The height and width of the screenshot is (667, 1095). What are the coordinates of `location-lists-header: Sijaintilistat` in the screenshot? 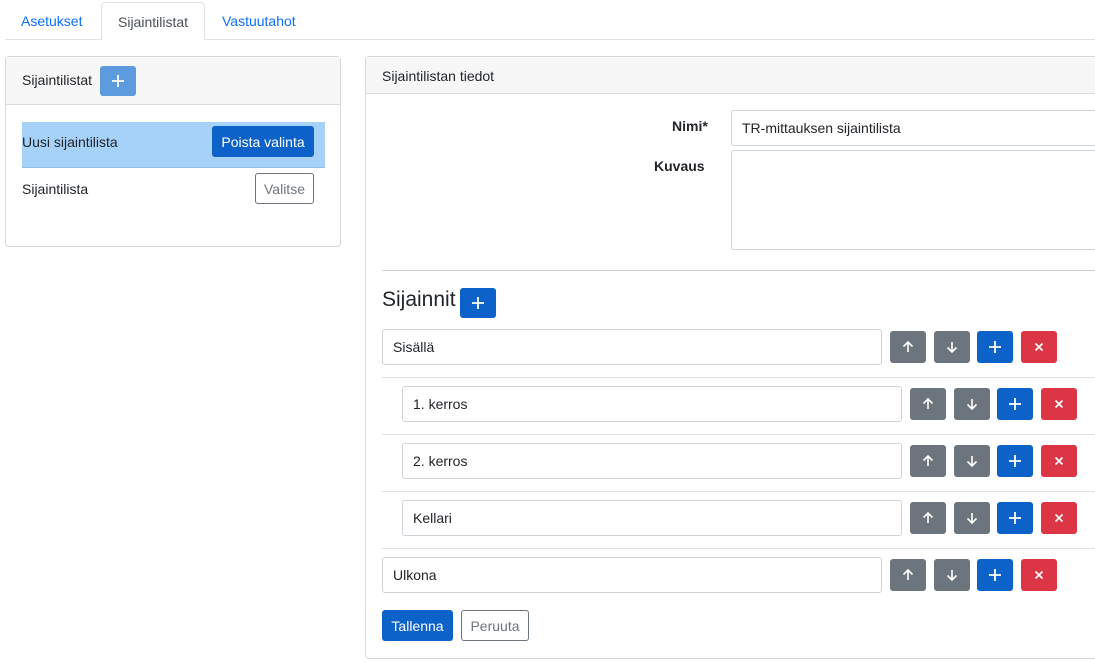 It's located at (173, 81).